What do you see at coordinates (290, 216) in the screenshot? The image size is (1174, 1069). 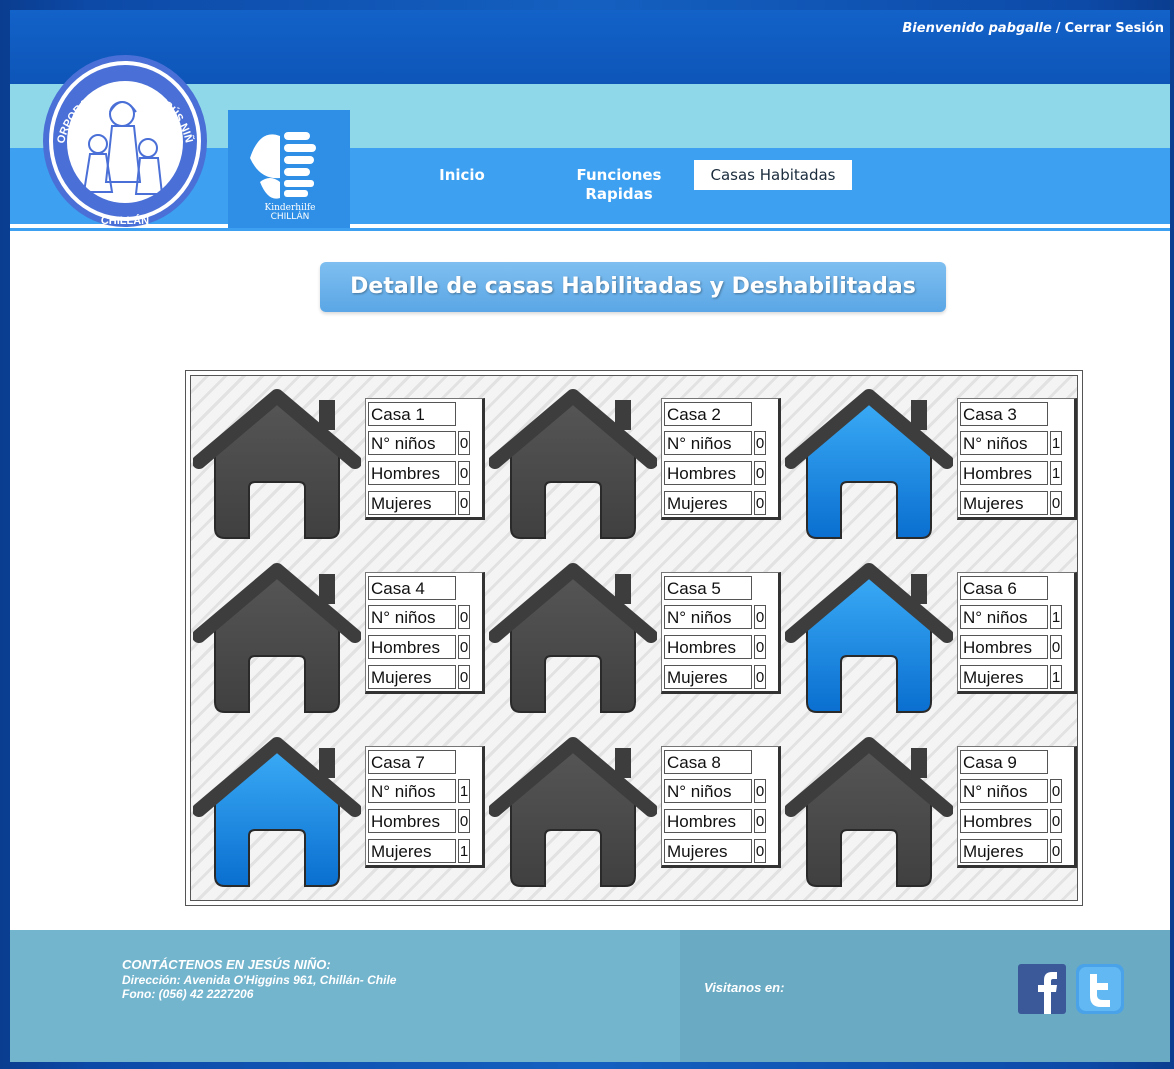 I see `kinder-line2: CHILLÁN` at bounding box center [290, 216].